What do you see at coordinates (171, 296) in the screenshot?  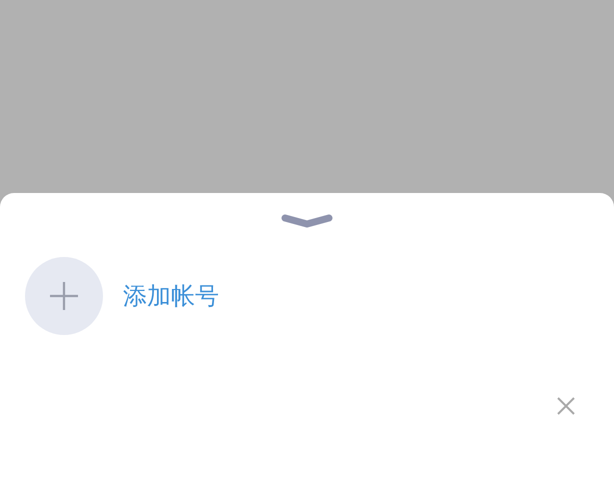 I see `add-account-link: 添加帐号` at bounding box center [171, 296].